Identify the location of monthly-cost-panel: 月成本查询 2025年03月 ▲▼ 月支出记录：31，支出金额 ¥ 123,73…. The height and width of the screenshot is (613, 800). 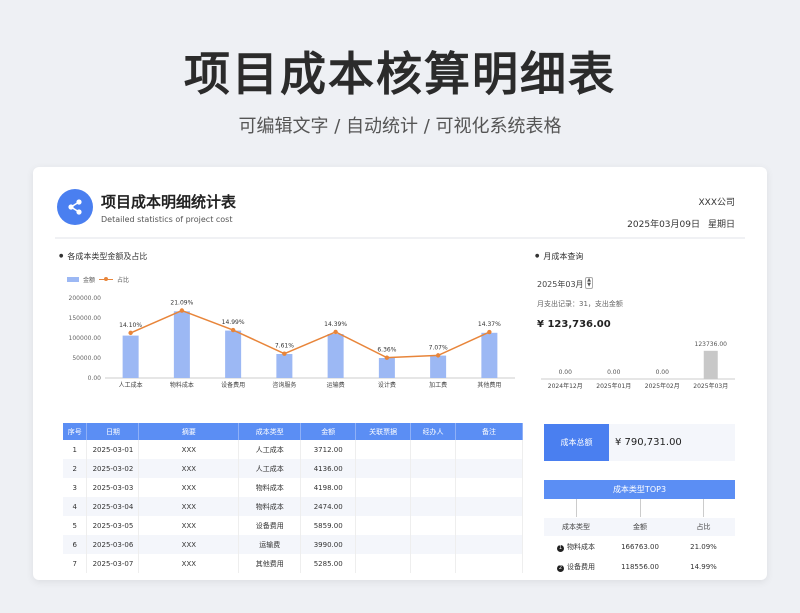
(640, 323).